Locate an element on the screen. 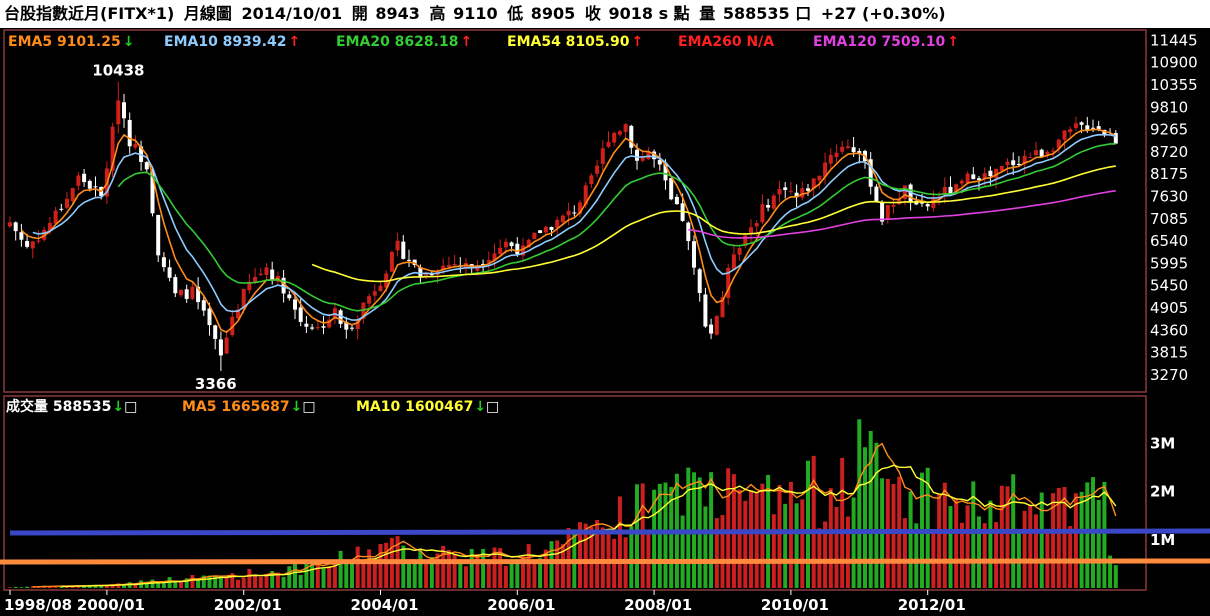  volume-legend-item: 成交量 588535↓□ is located at coordinates (71, 406).